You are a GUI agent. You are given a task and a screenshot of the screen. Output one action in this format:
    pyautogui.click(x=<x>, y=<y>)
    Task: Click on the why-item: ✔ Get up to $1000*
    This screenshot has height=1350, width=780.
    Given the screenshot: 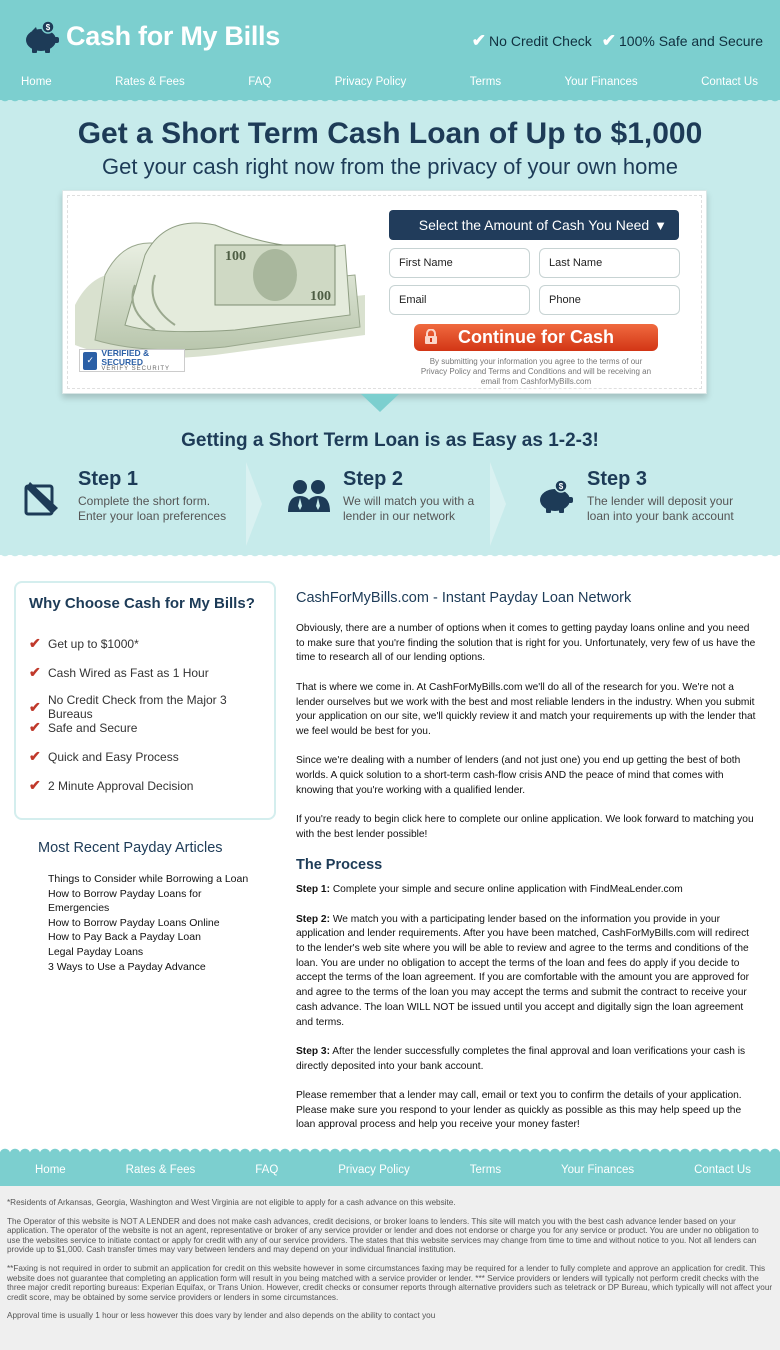 What is the action you would take?
    pyautogui.click(x=84, y=643)
    